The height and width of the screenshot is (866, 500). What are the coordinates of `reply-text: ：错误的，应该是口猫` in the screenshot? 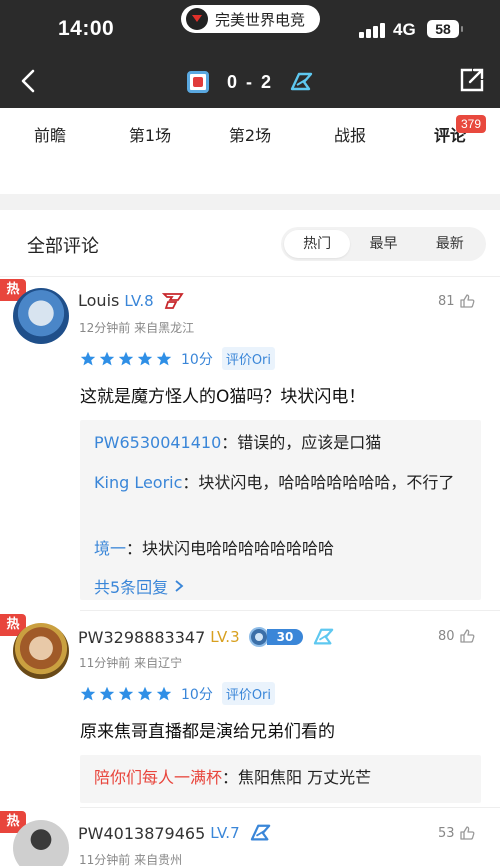 It's located at (301, 442).